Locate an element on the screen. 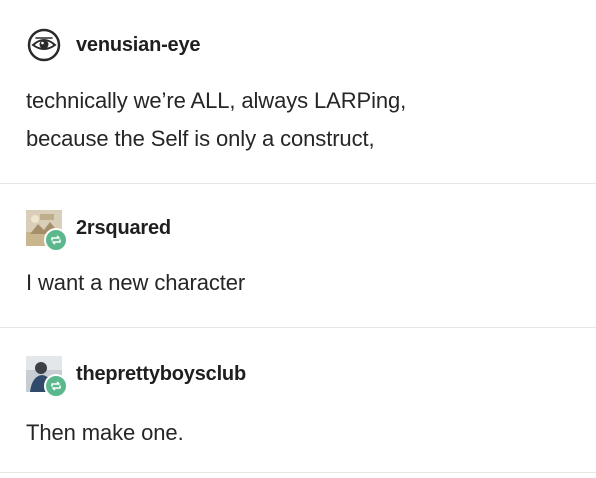 The width and height of the screenshot is (596, 478). text-line: Then make one. is located at coordinates (105, 432).